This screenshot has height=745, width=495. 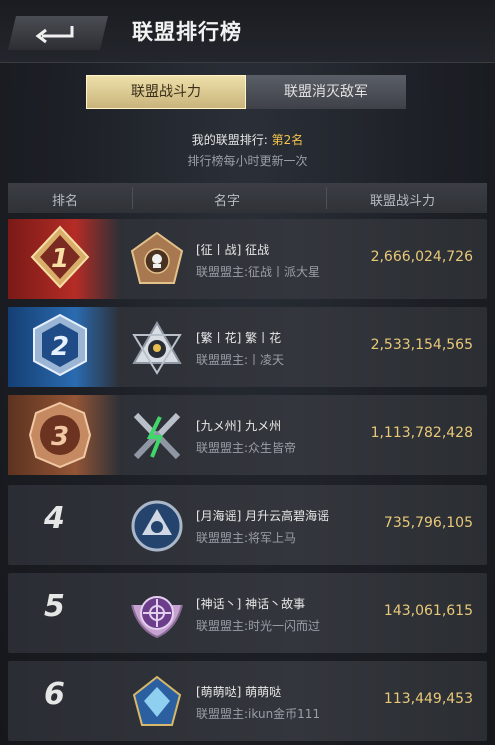 I want to click on rank-badge-area: 2, so click(x=64, y=347).